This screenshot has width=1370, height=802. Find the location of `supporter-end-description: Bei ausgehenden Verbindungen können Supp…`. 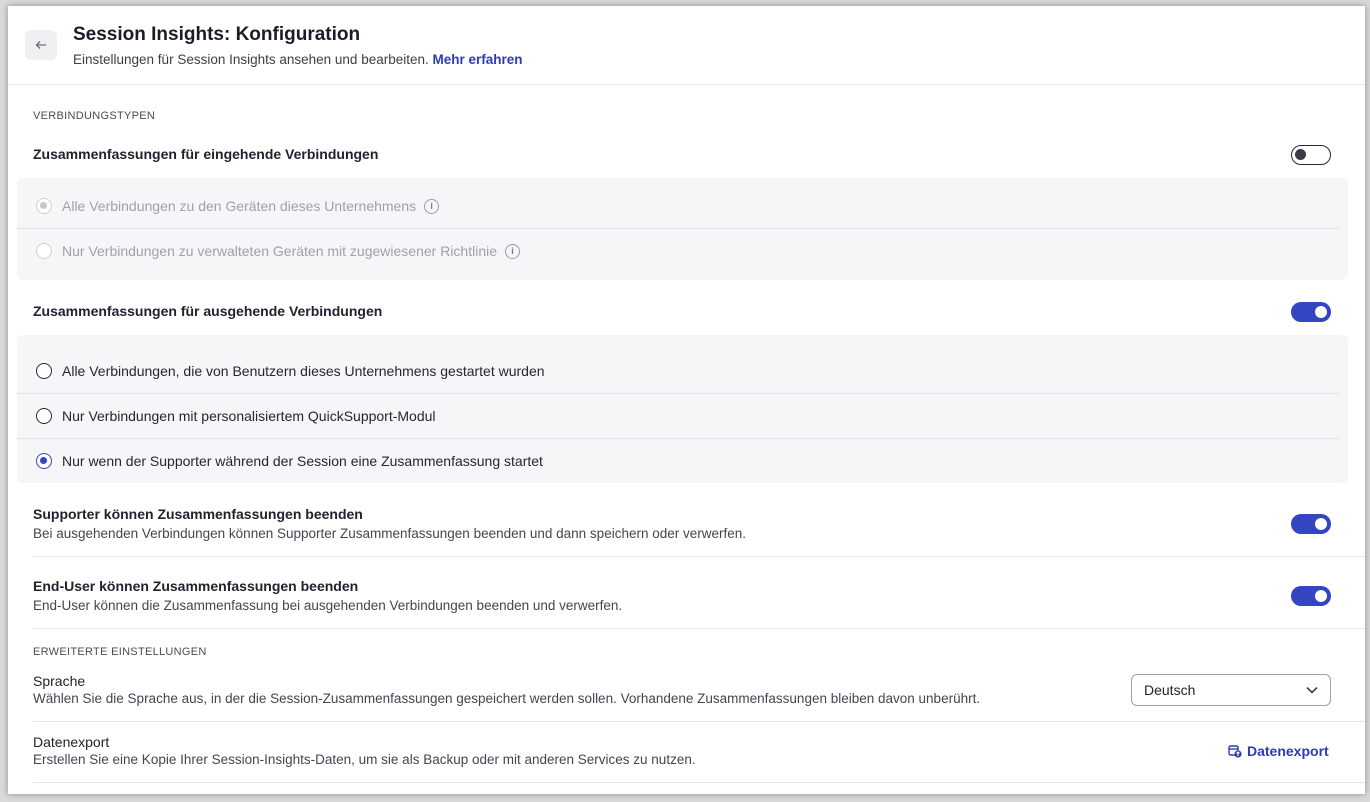

supporter-end-description: Bei ausgehenden Verbindungen können Supp… is located at coordinates (390, 533).